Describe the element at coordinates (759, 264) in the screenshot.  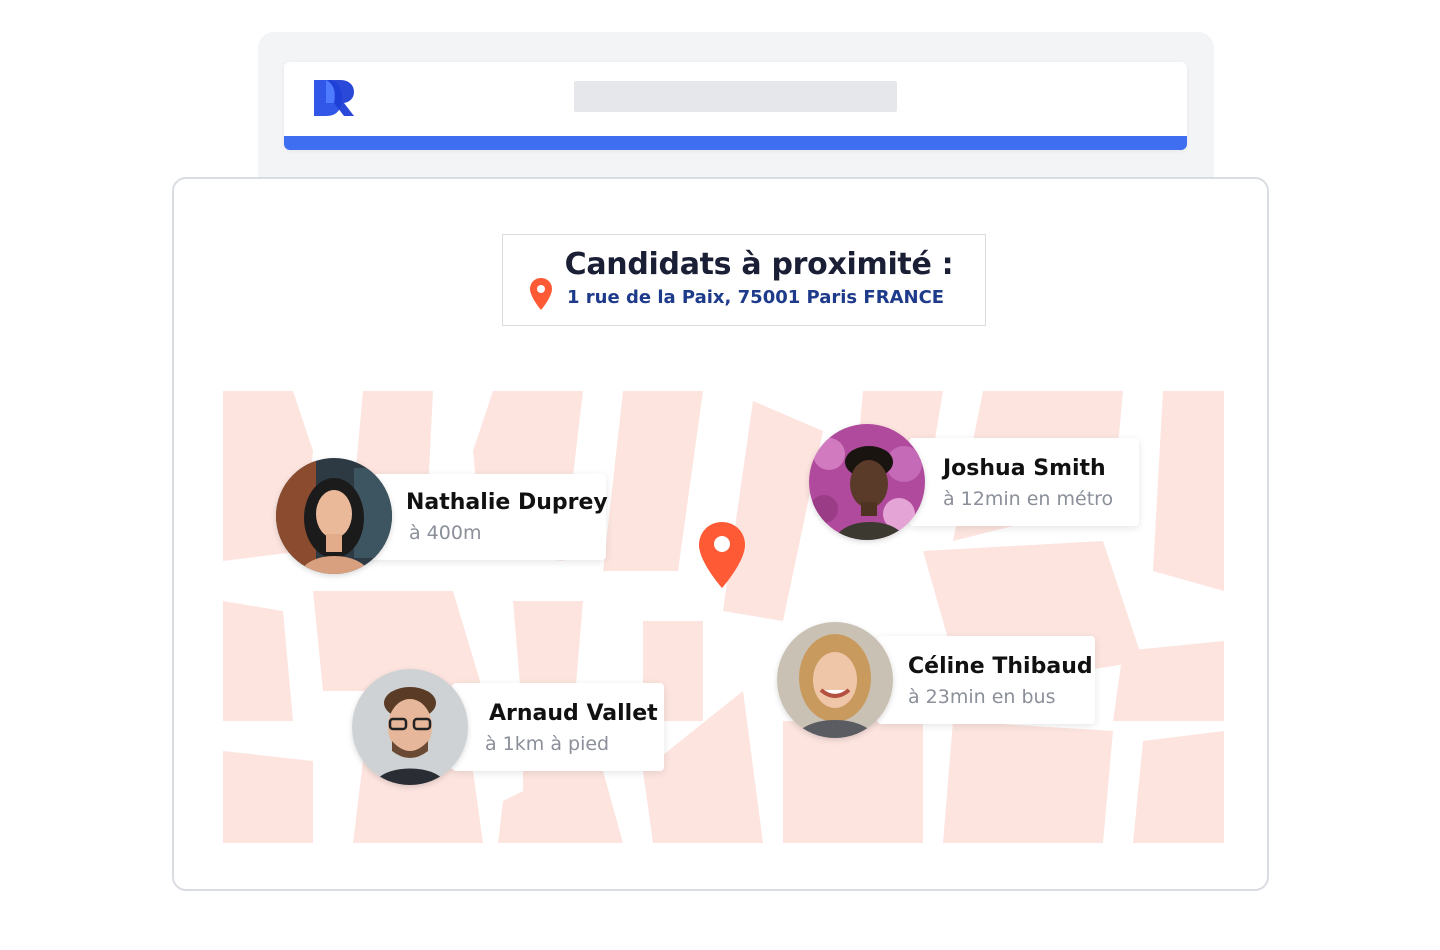
I see `location-title: Candidats à proximité :` at that location.